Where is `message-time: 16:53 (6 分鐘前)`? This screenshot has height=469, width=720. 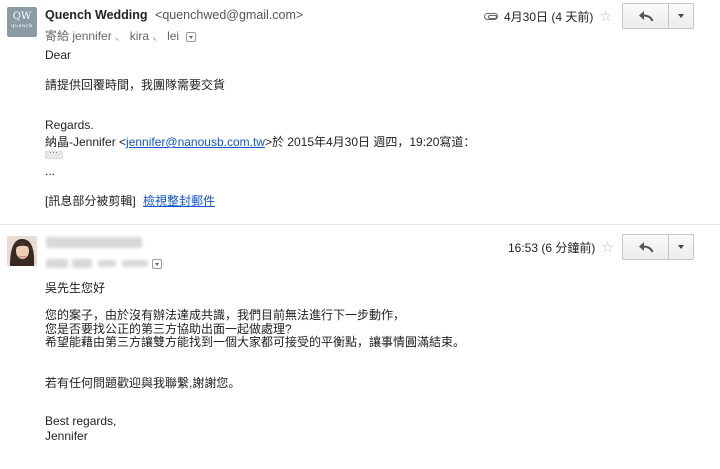 message-time: 16:53 (6 分鐘前) is located at coordinates (551, 247).